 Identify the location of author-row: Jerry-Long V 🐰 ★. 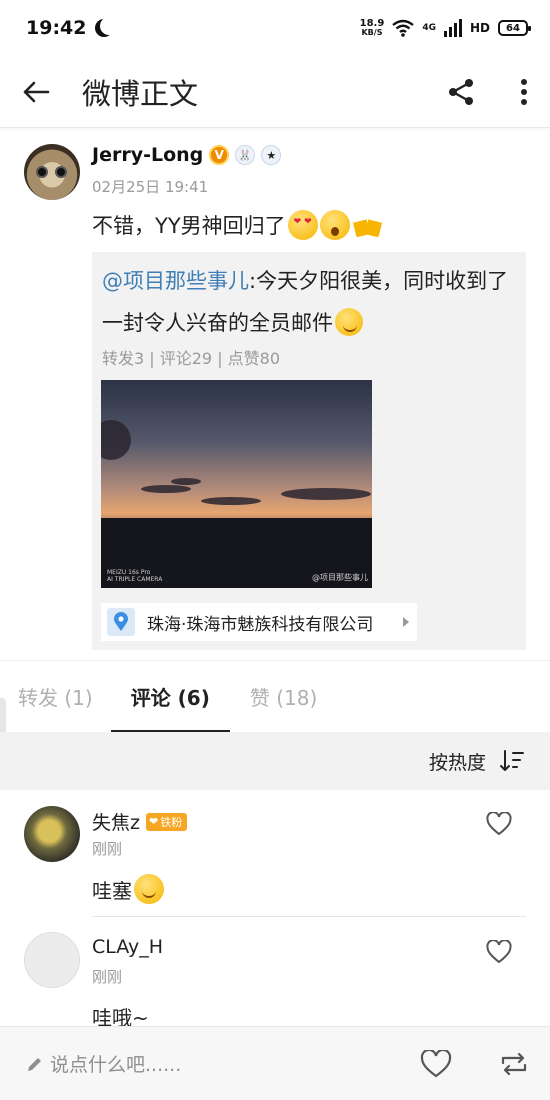
(187, 155).